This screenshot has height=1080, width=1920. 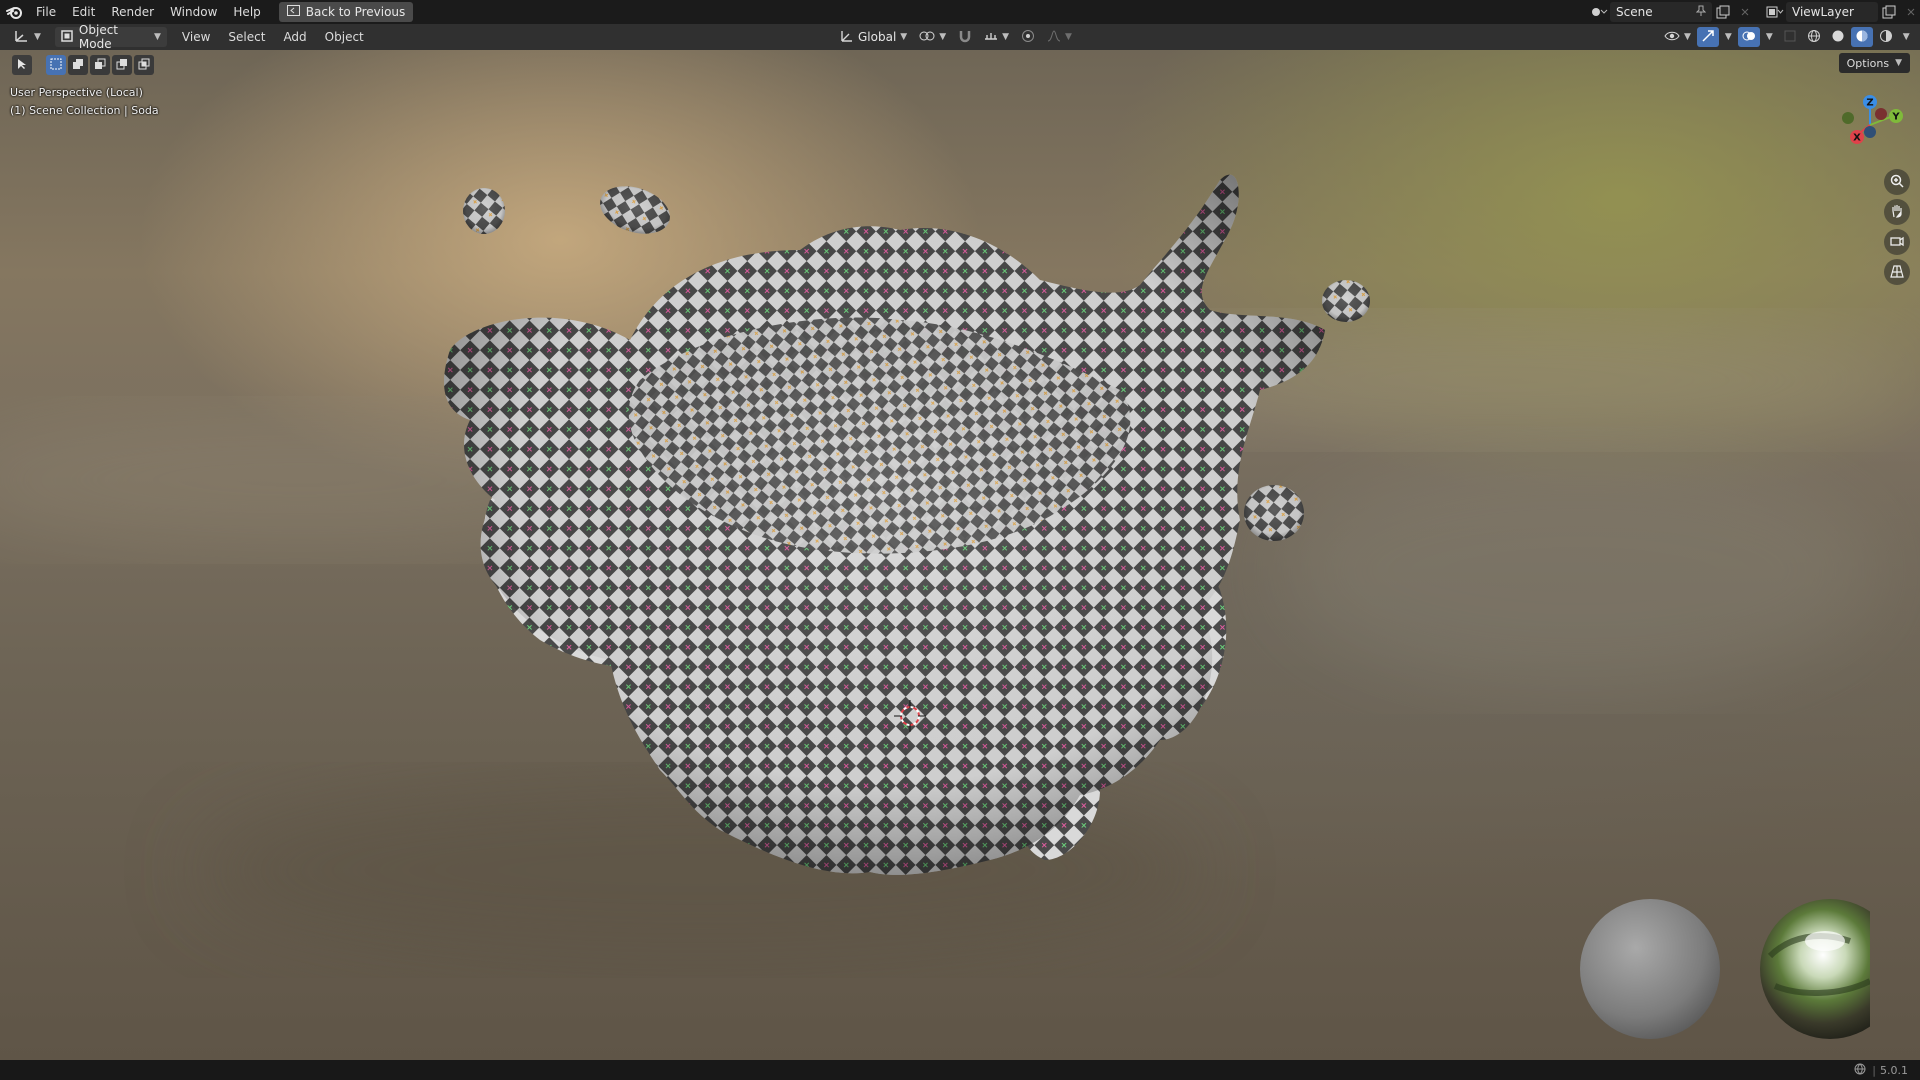 I want to click on gizmo-dropdown: ▼, so click(x=1728, y=37).